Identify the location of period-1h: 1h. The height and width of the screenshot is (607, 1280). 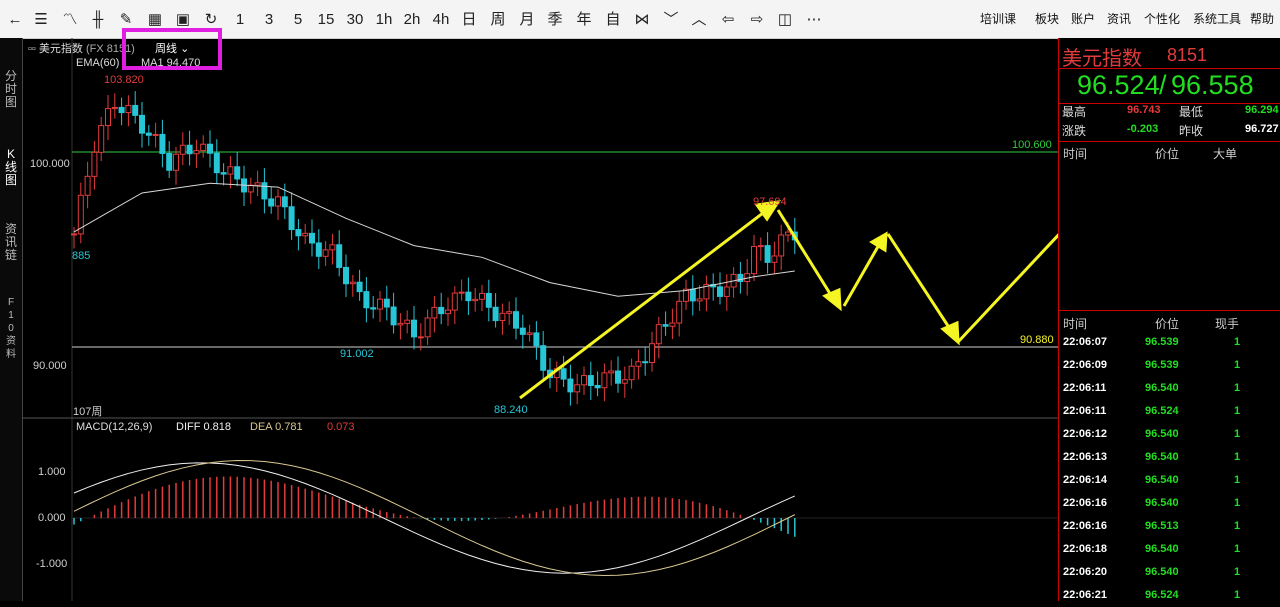
(384, 20).